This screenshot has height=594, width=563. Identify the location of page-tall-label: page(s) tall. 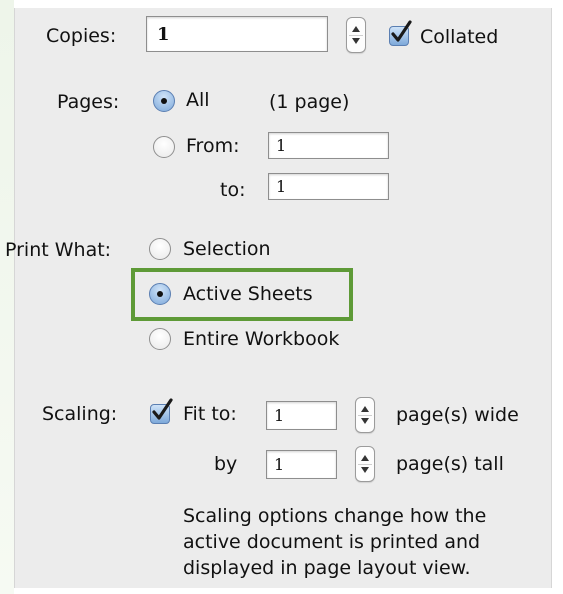
(450, 464).